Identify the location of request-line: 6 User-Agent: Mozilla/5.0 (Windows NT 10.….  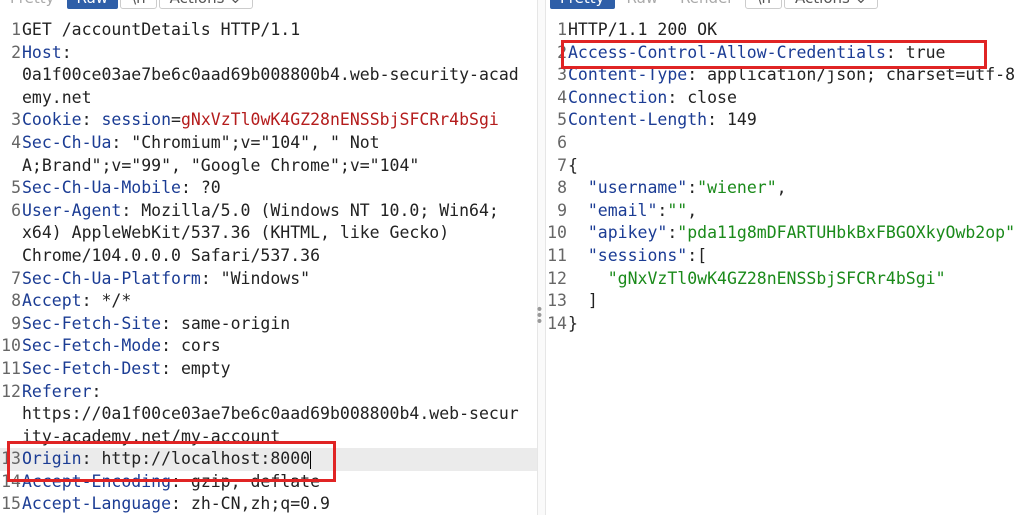
(268, 211).